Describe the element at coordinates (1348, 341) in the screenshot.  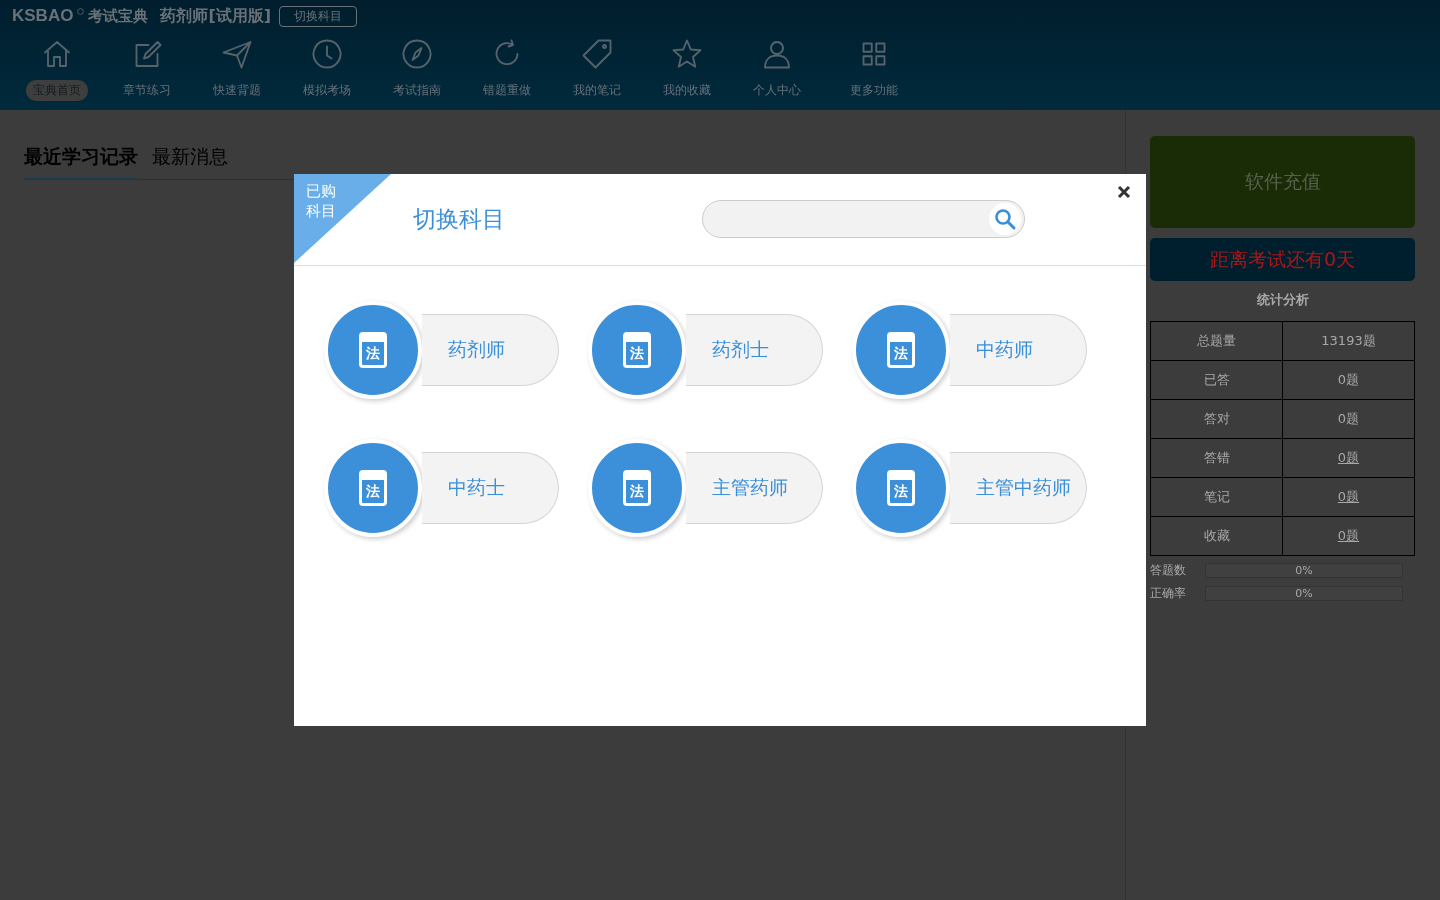
I see `table-cell: 13193题` at that location.